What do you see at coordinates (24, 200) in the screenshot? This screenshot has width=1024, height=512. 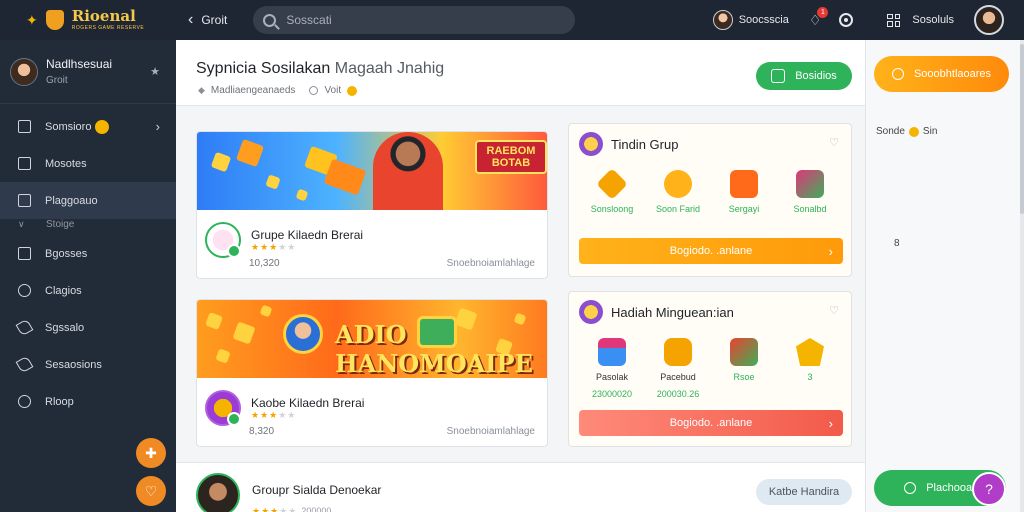 I see `bookmark-icon` at bounding box center [24, 200].